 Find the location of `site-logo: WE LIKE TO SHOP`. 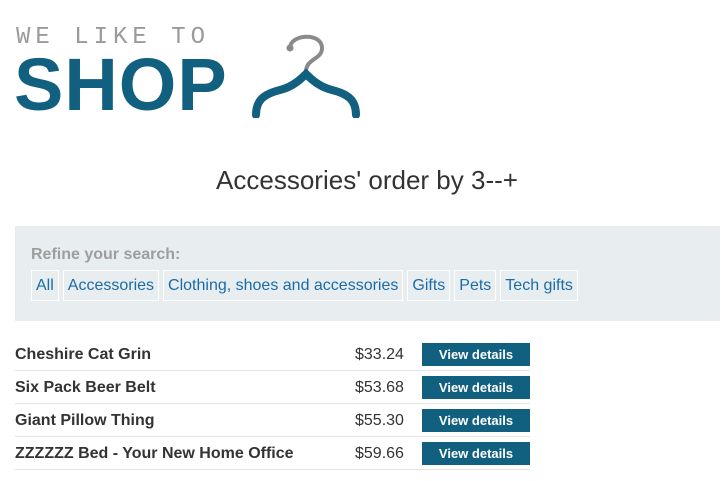

site-logo: WE LIKE TO SHOP is located at coordinates (194, 72).